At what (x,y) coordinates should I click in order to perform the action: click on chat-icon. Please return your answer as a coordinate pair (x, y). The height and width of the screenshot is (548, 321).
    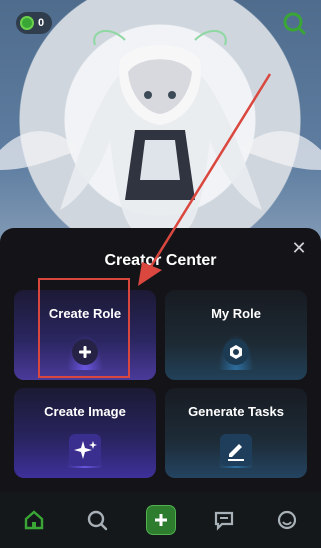
    Looking at the image, I should click on (224, 521).